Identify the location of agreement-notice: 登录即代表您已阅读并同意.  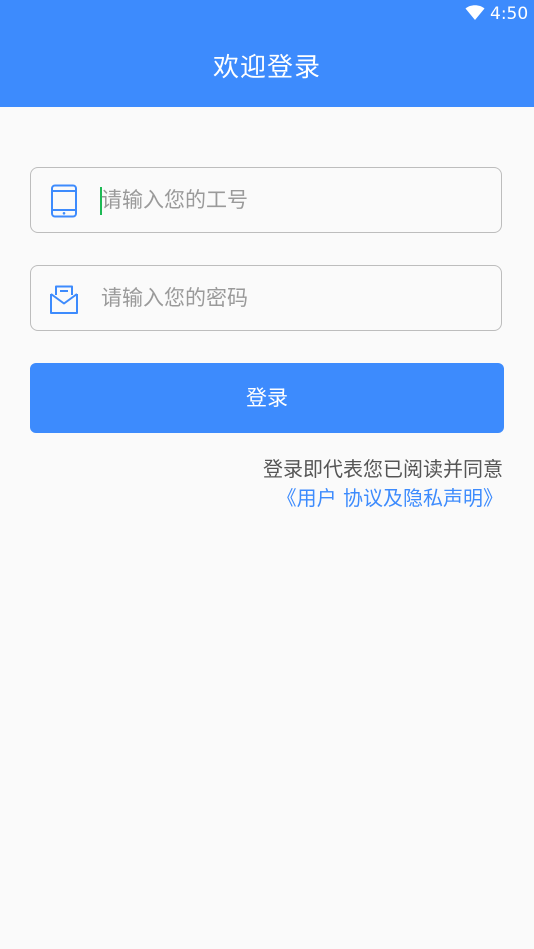
(383, 469).